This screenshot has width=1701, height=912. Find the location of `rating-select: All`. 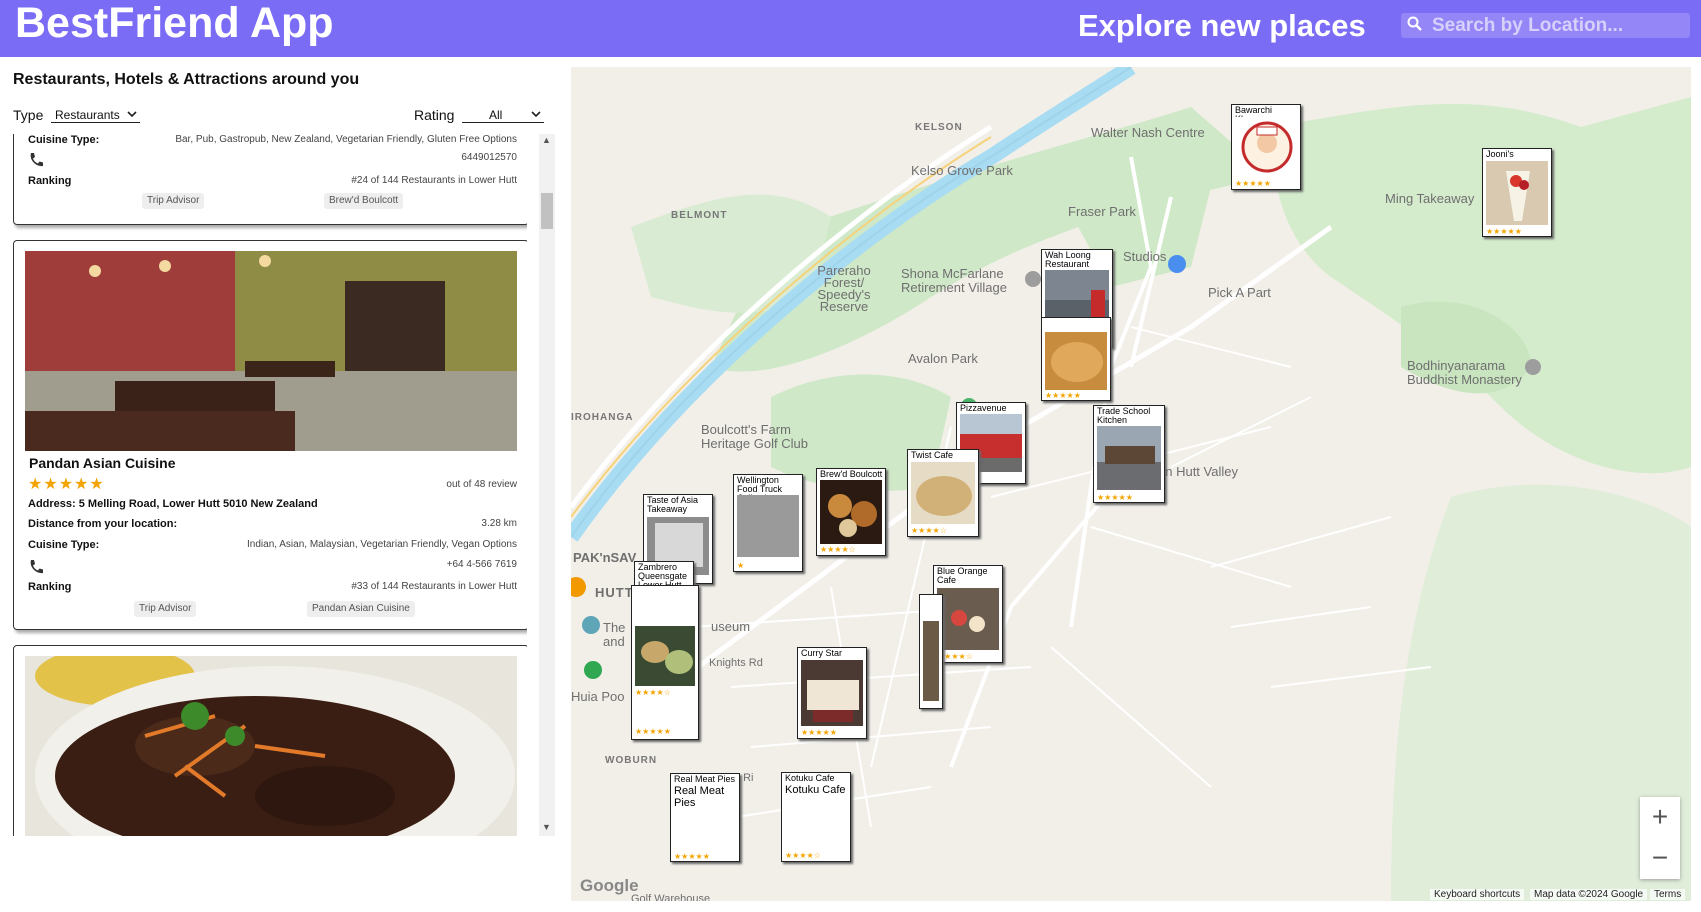

rating-select: All is located at coordinates (503, 115).